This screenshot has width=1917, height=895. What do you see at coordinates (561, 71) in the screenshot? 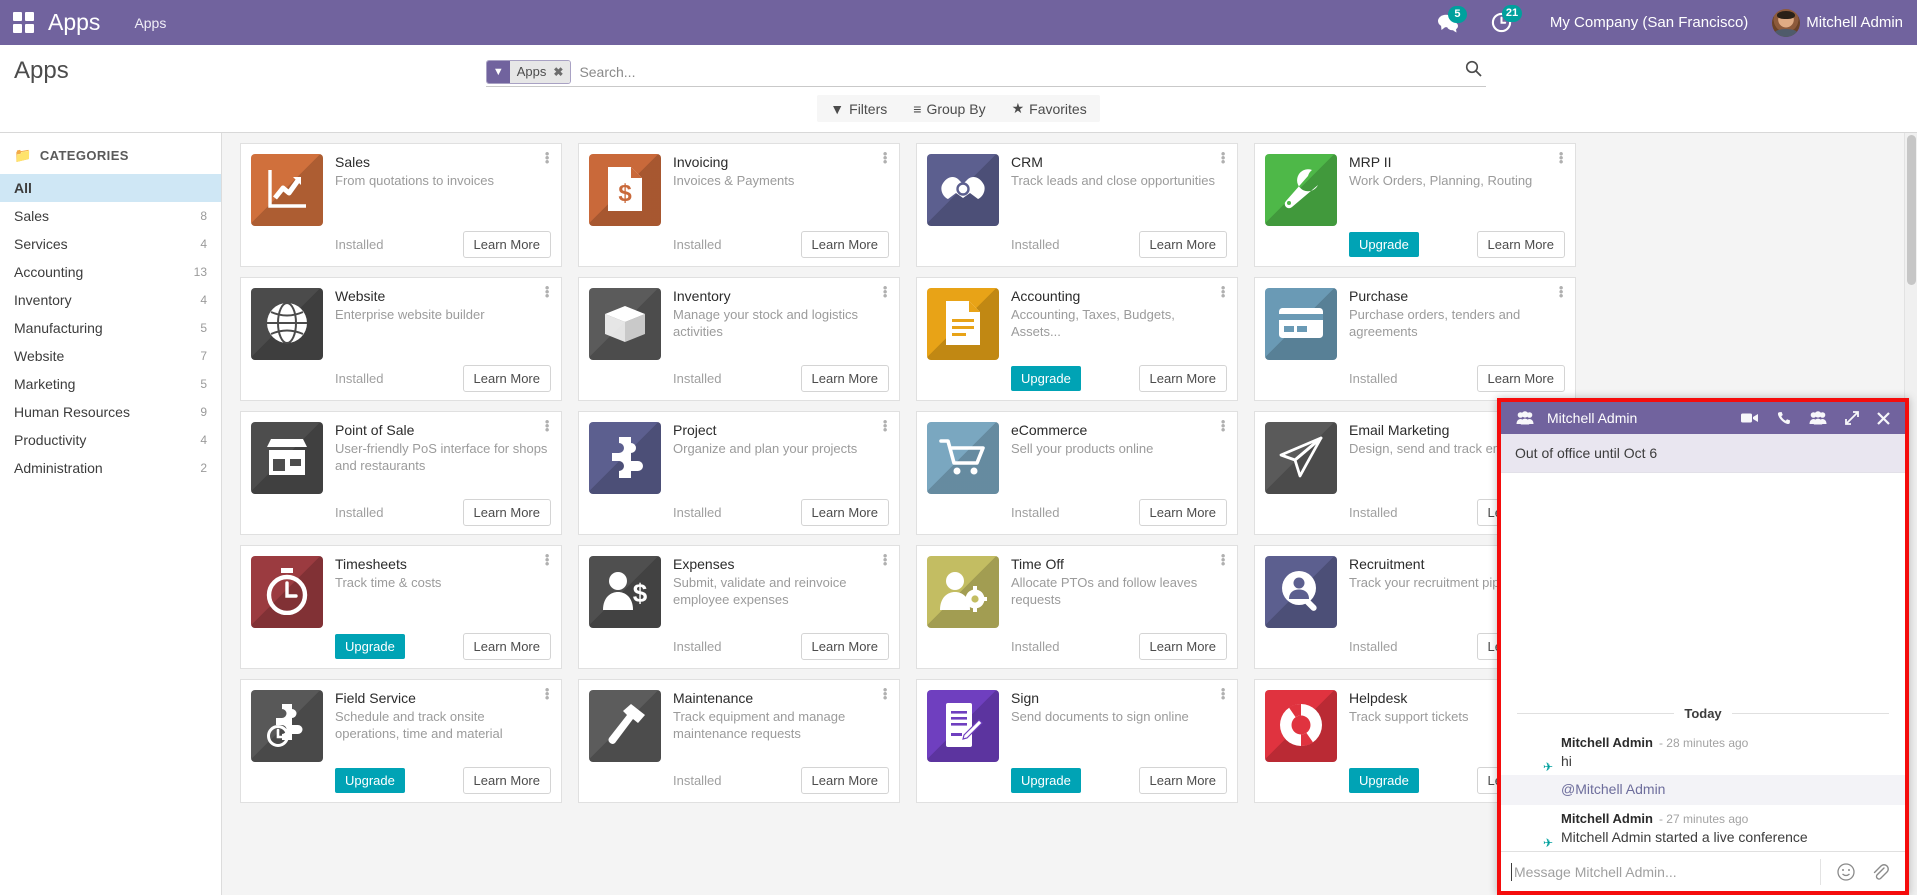
I see `search-facet-remove: ✖` at bounding box center [561, 71].